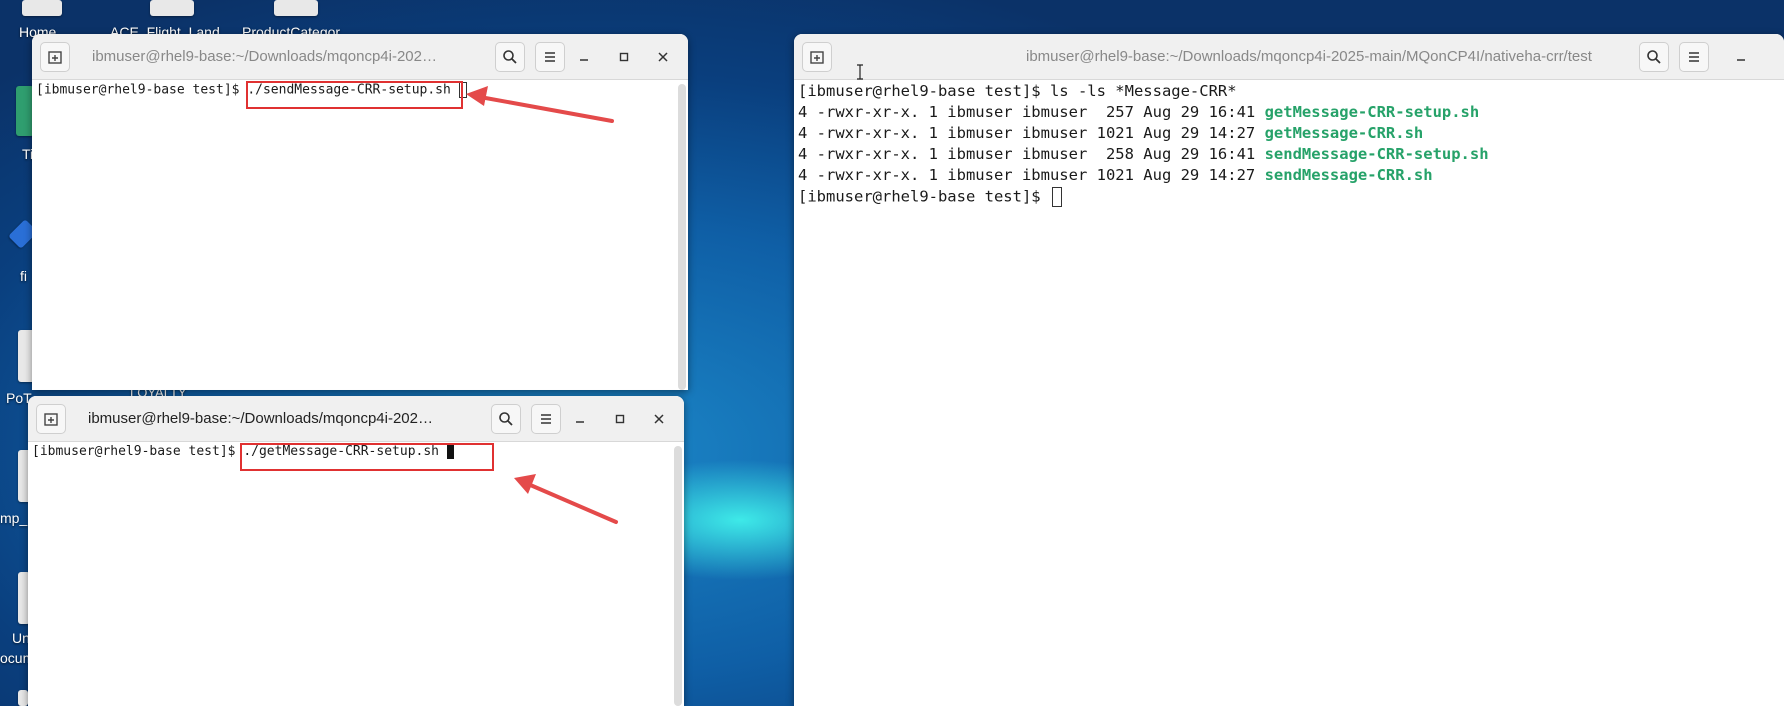 This screenshot has width=1784, height=706. Describe the element at coordinates (23, 276) in the screenshot. I see `desktop-icon-label: fi` at that location.